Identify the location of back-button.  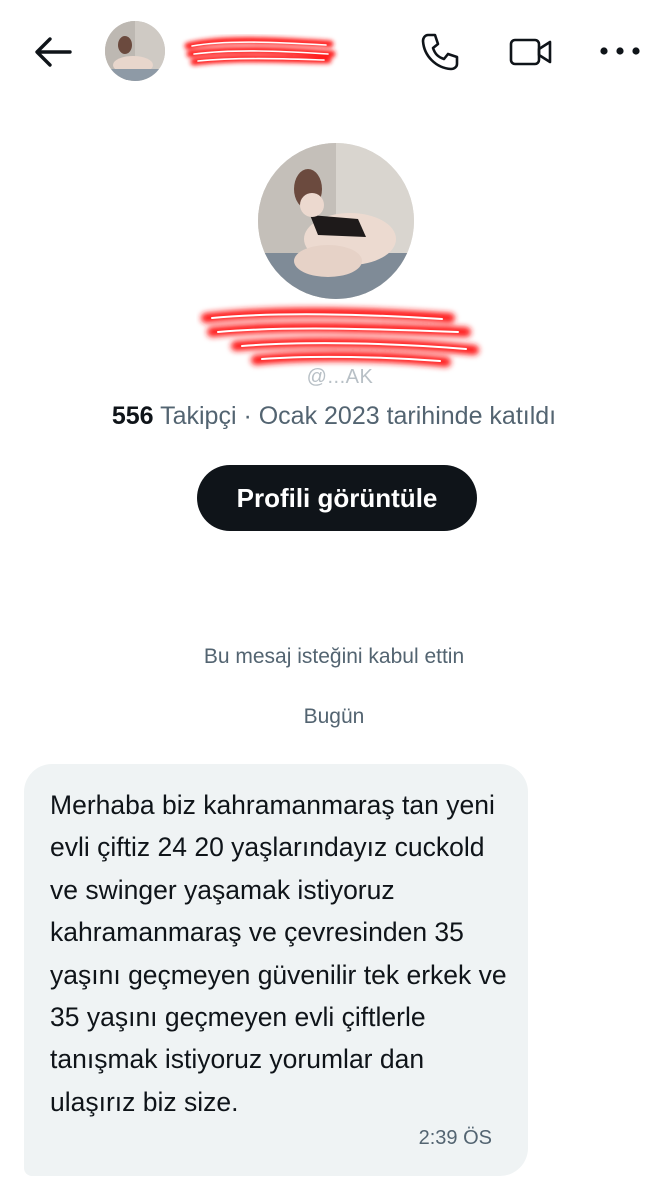
(52, 52).